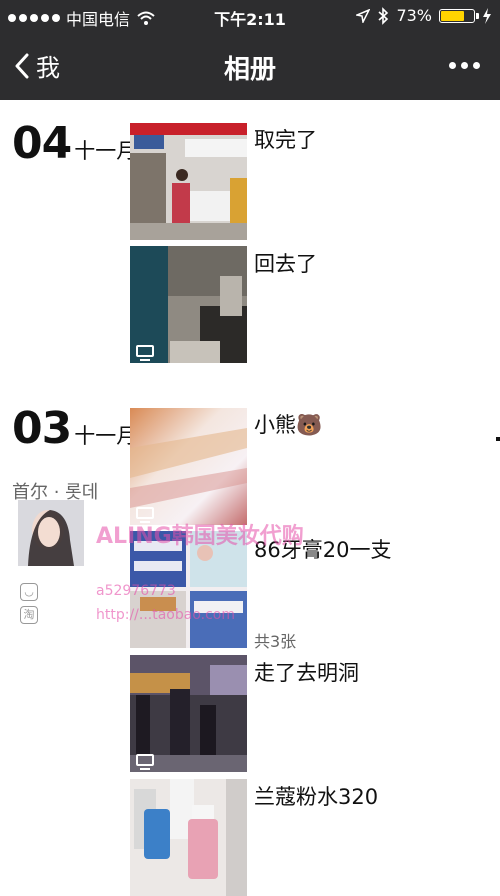 The height and width of the screenshot is (896, 500). I want to click on battery-icon, so click(459, 15).